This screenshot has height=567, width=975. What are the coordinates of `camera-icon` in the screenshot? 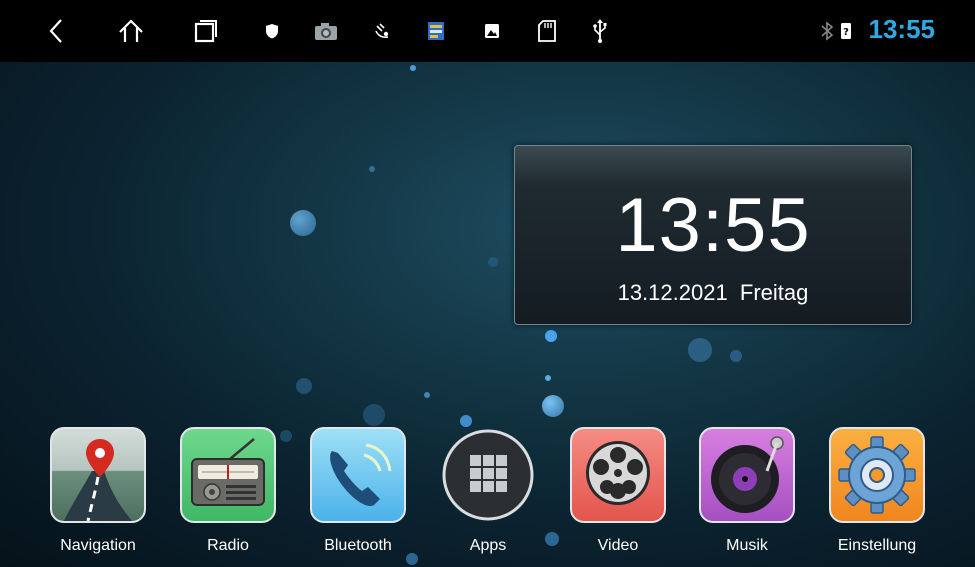 It's located at (326, 31).